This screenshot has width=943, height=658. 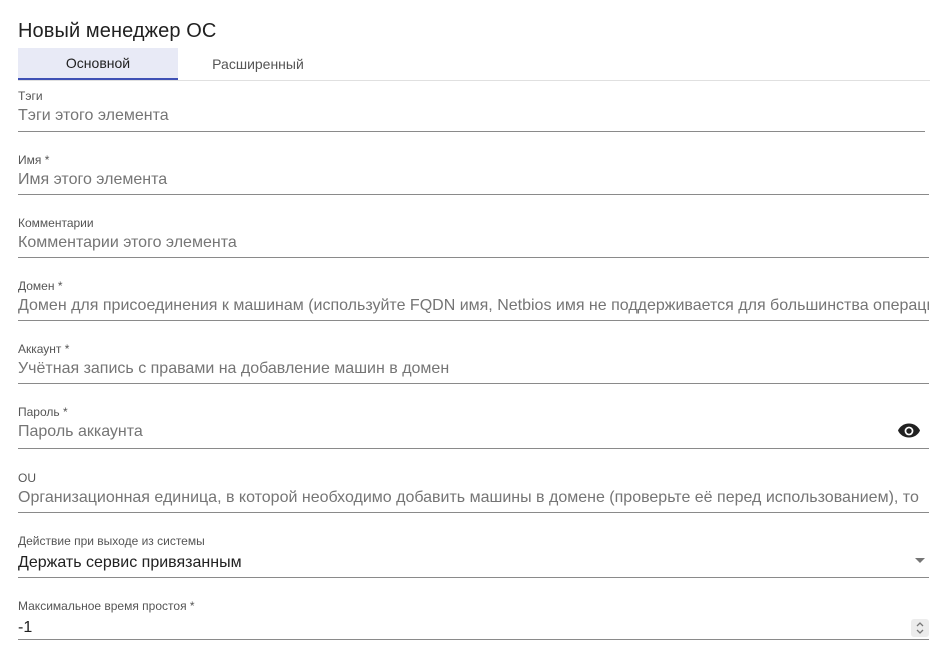 What do you see at coordinates (473, 257) in the screenshot?
I see `comments-underline` at bounding box center [473, 257].